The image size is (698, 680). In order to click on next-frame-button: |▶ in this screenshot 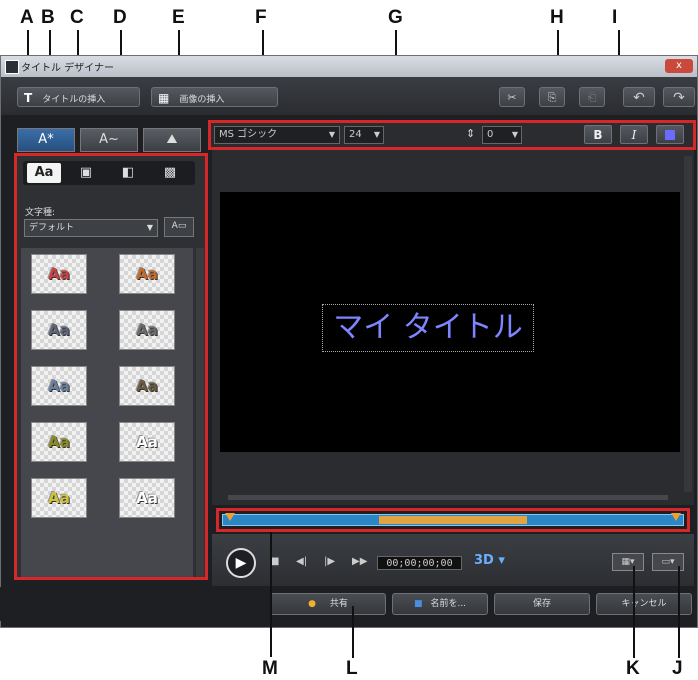, I will do `click(329, 561)`.